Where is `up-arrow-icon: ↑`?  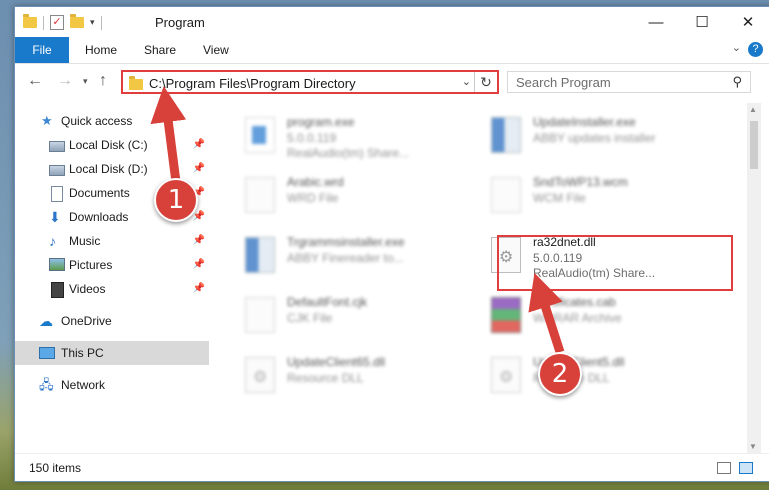 up-arrow-icon: ↑ is located at coordinates (103, 81).